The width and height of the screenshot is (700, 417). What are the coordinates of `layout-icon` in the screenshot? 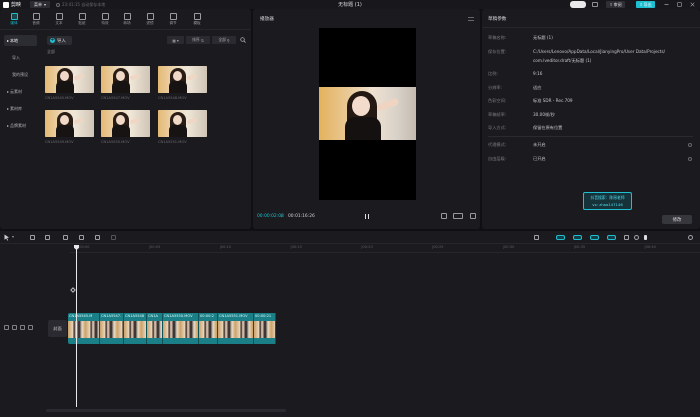 It's located at (595, 4).